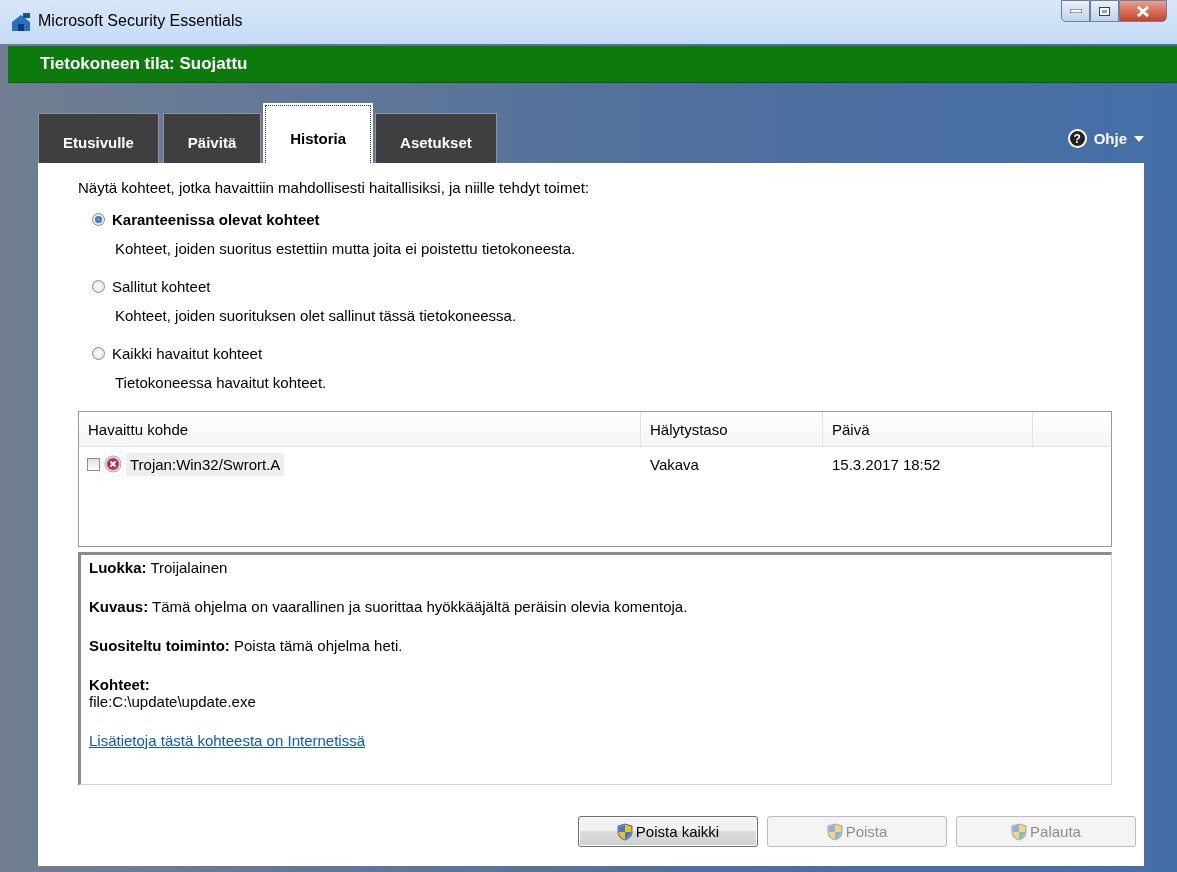 The height and width of the screenshot is (872, 1177). I want to click on table-cell-text: 15.3.2017 18:52, so click(886, 464).